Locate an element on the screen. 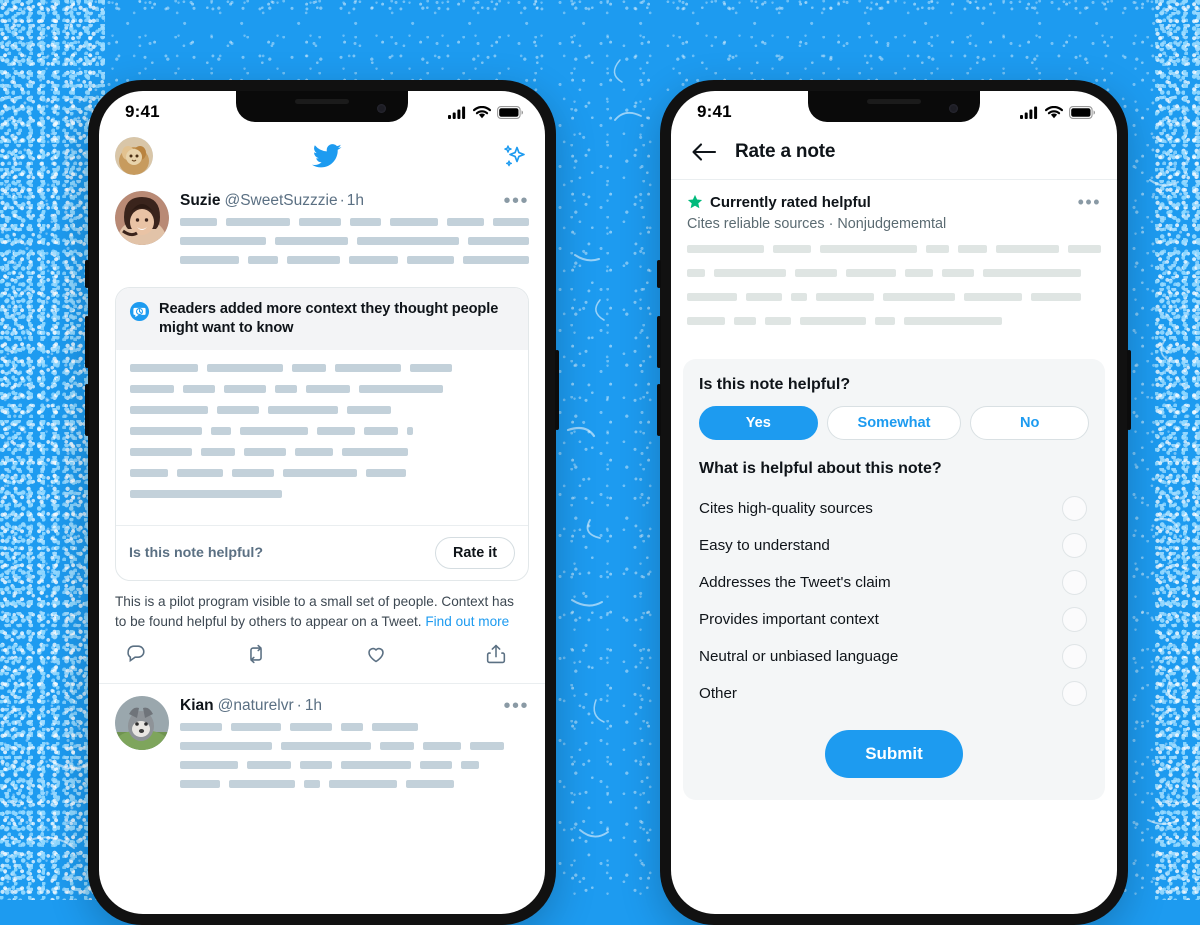 This screenshot has height=925, width=1200. back-arrow-icon is located at coordinates (704, 152).